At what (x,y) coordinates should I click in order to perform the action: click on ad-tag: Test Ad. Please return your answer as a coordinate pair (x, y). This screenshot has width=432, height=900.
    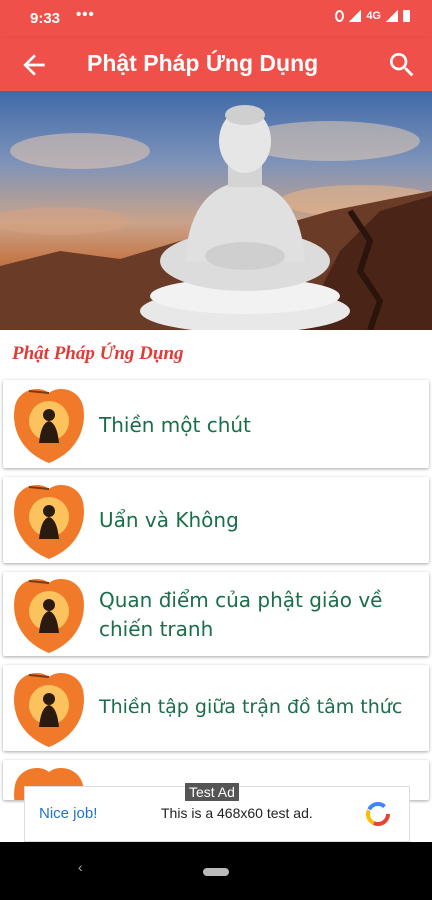
    Looking at the image, I should click on (212, 792).